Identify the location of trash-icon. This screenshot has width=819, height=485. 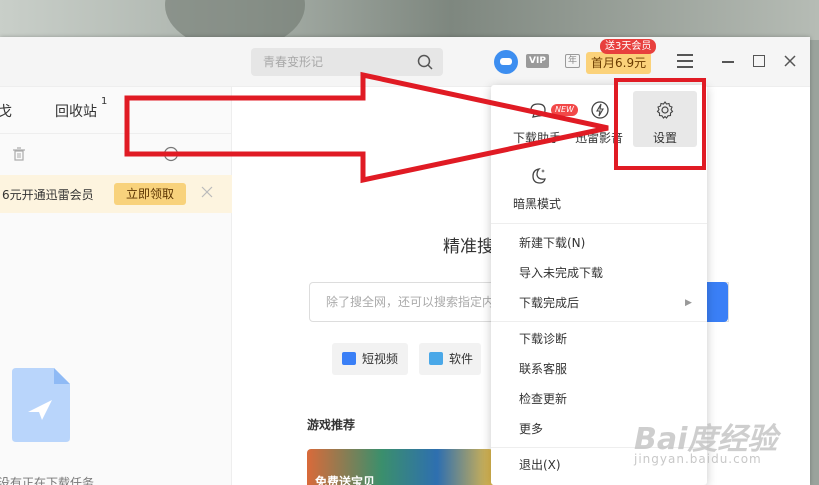
(19, 154).